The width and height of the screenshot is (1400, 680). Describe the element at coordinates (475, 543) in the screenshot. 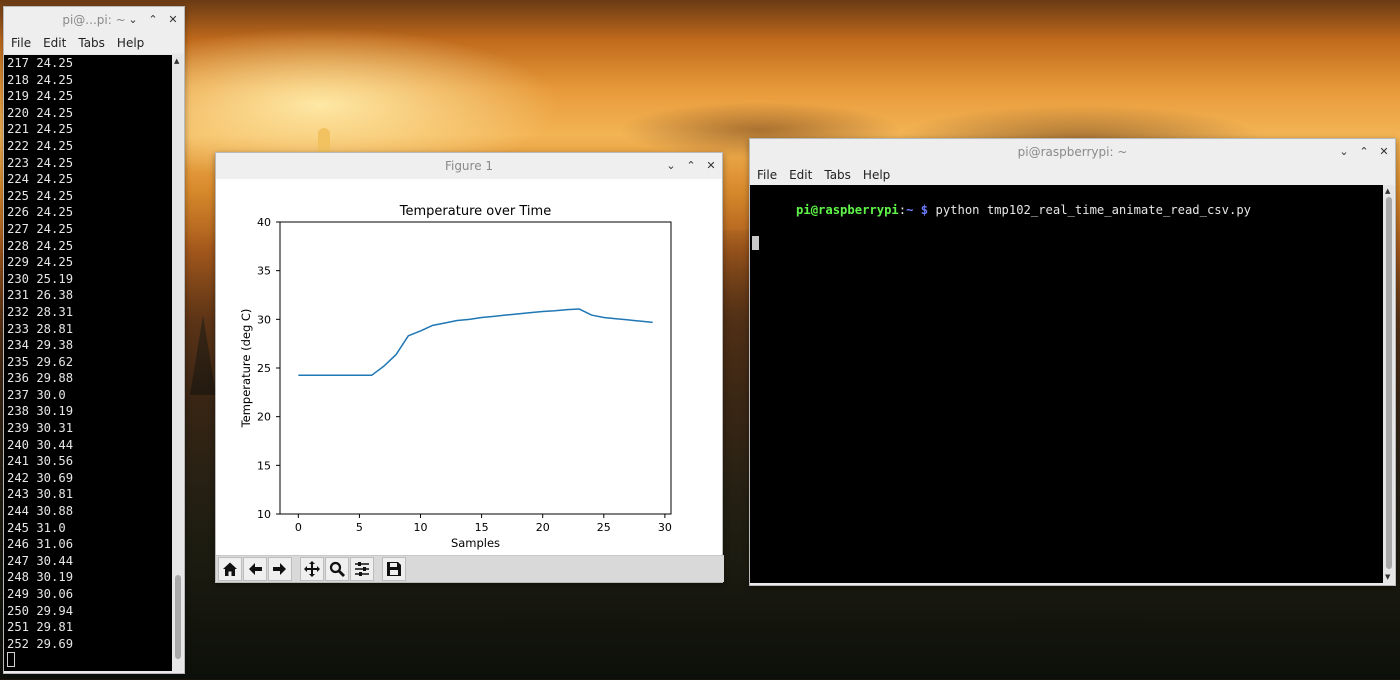

I see `x-axis-label: Samples` at that location.